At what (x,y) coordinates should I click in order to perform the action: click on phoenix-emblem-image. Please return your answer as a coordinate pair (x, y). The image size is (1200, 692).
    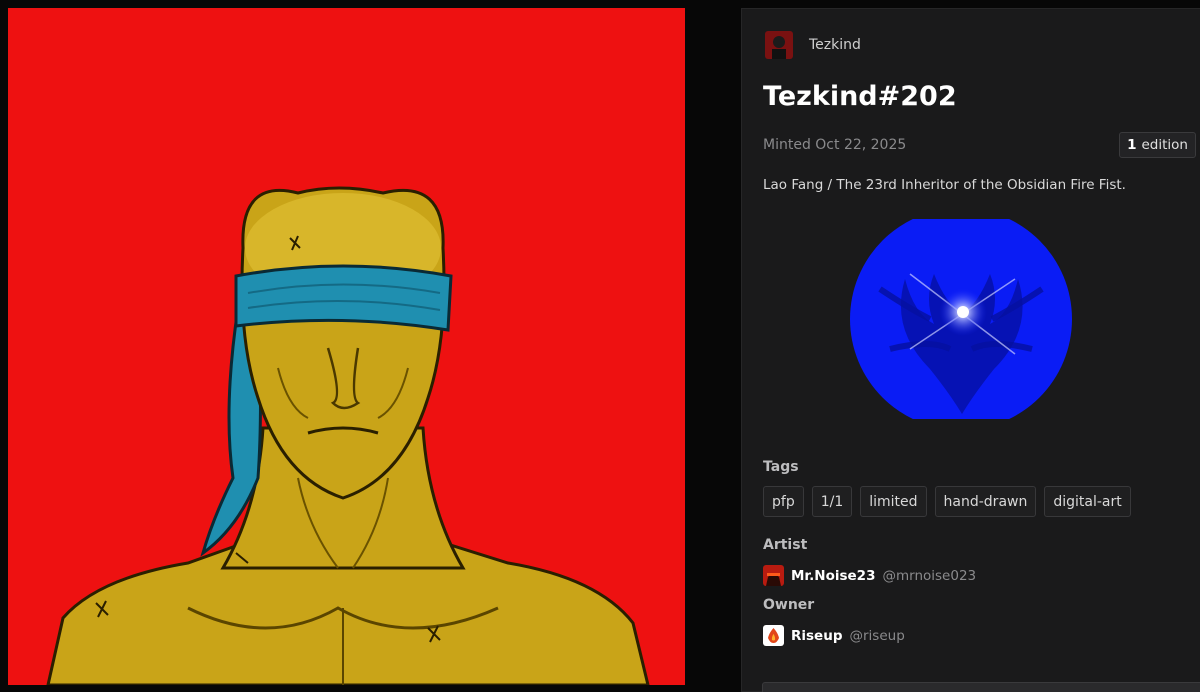
    Looking at the image, I should click on (961, 319).